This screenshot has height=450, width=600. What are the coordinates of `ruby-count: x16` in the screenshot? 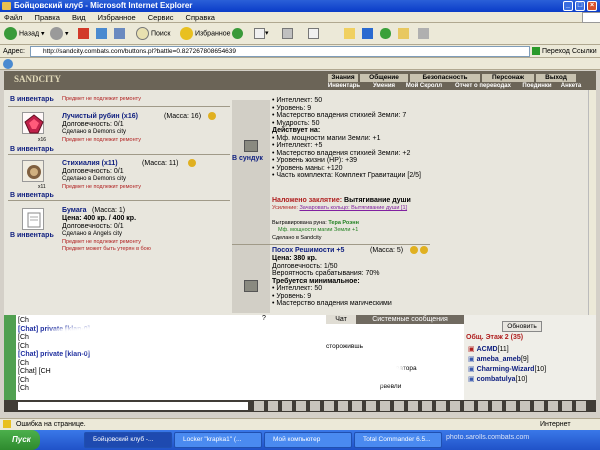 It's located at (42, 140).